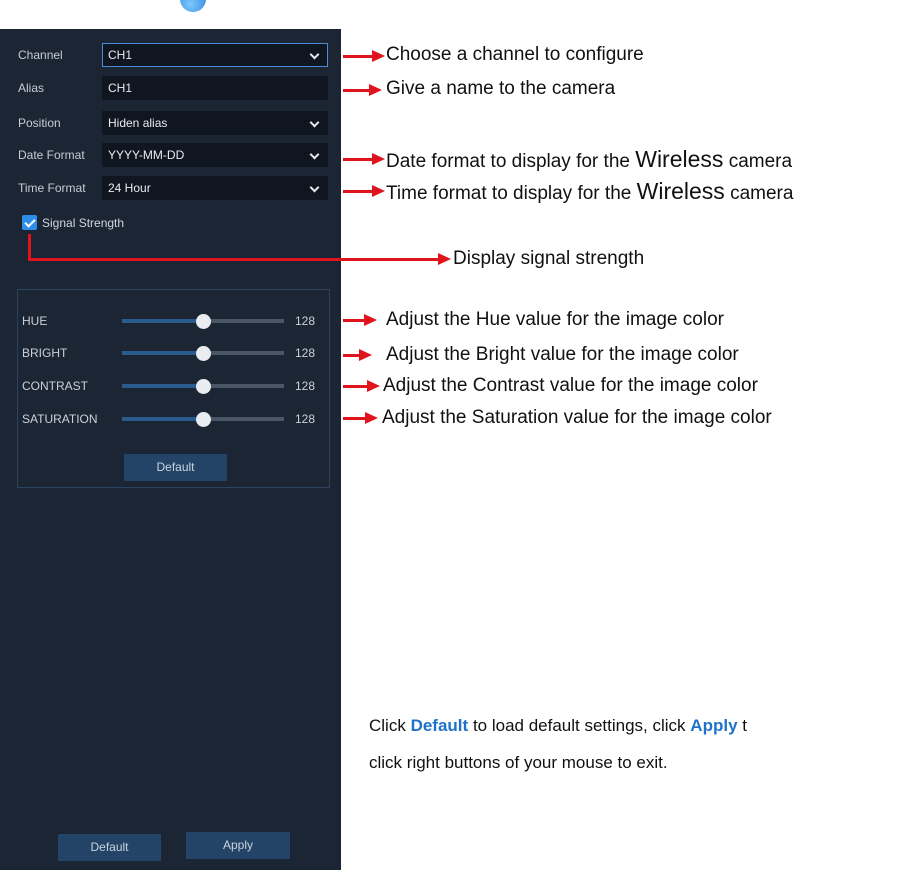  I want to click on page-header-fragment, so click(448, 6).